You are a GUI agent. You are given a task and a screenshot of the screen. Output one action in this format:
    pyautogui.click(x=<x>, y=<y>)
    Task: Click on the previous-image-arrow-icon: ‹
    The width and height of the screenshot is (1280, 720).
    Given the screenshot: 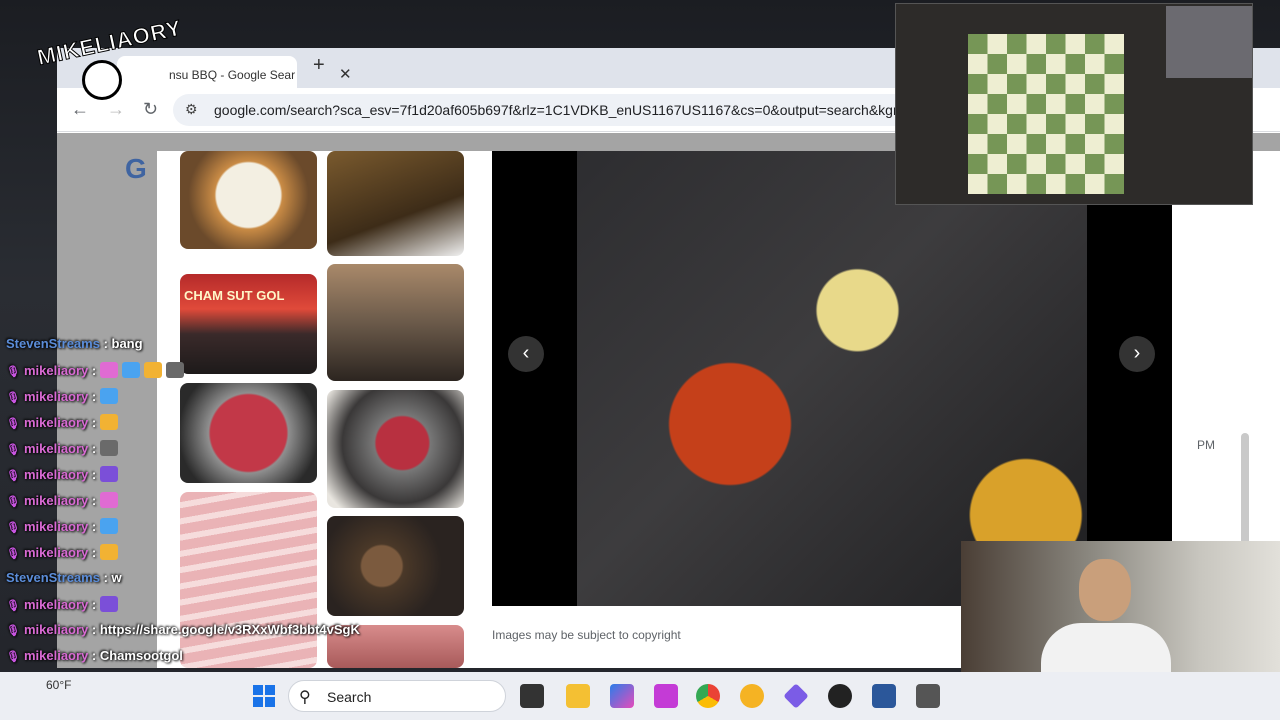 What is the action you would take?
    pyautogui.click(x=526, y=354)
    